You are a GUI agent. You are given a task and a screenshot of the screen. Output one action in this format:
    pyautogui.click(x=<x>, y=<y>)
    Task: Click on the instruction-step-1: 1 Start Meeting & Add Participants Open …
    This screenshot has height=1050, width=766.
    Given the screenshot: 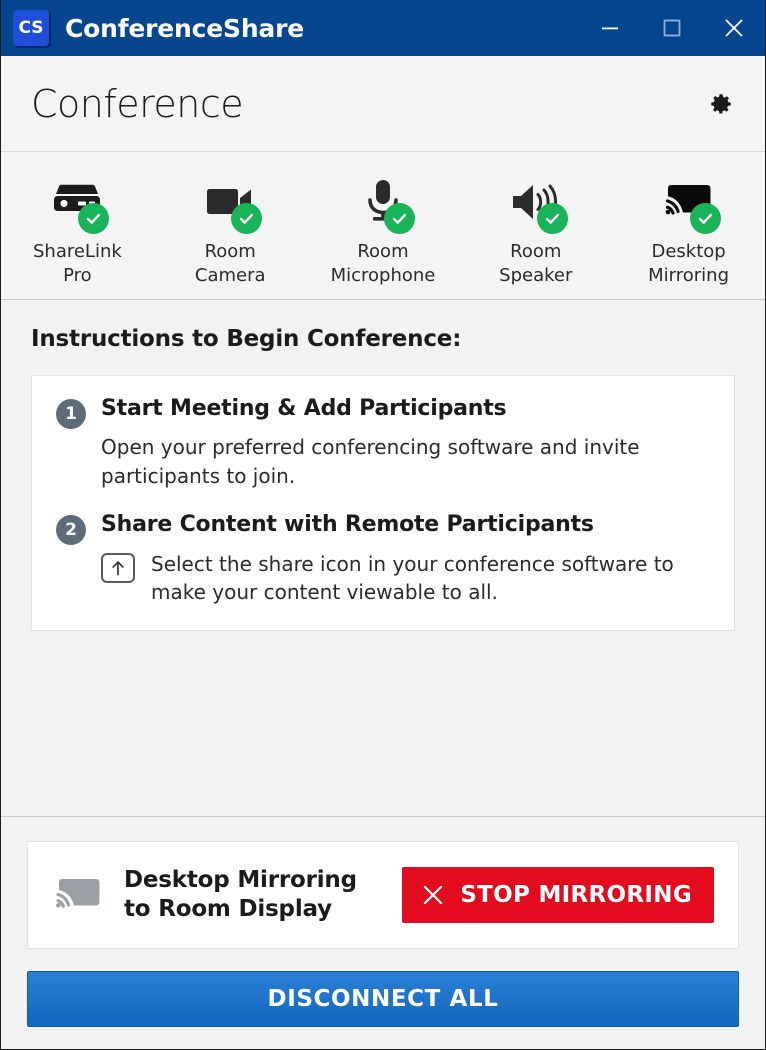 What is the action you would take?
    pyautogui.click(x=383, y=443)
    